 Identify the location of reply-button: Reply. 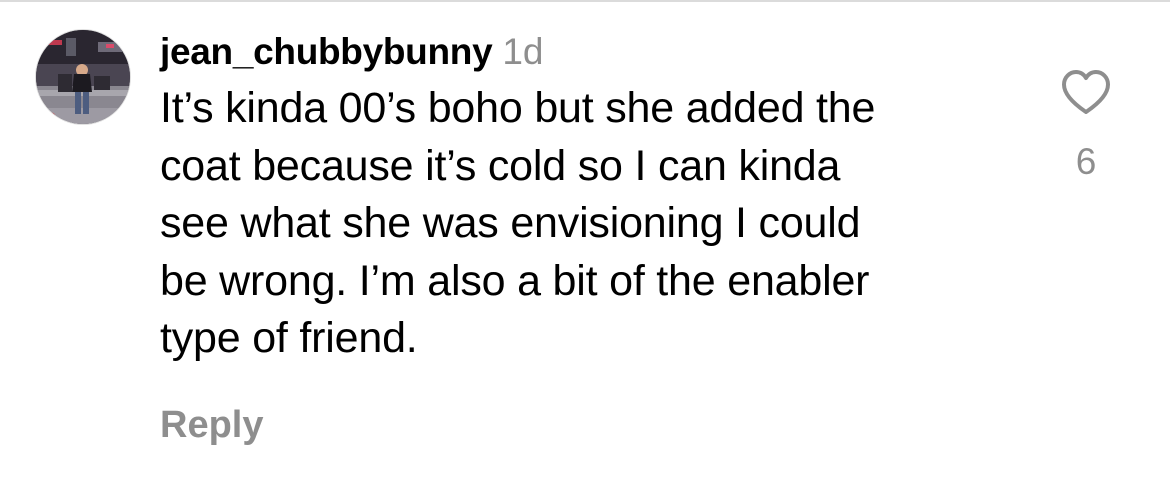
(211, 425).